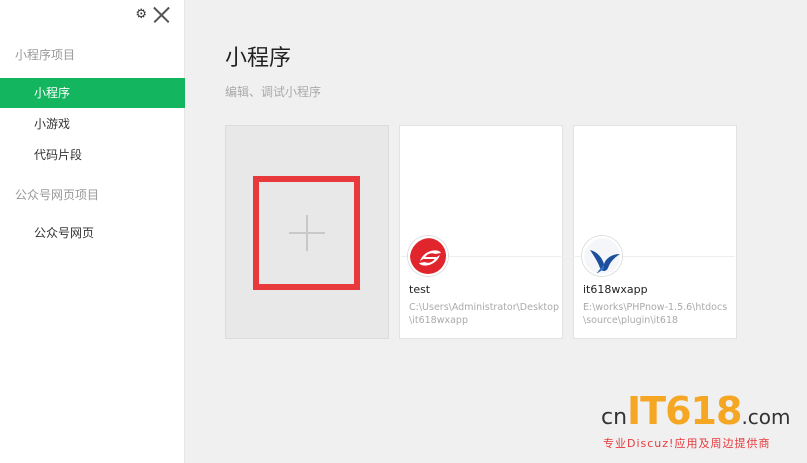 This screenshot has height=463, width=807. Describe the element at coordinates (273, 92) in the screenshot. I see `page-subtitle: 编辑、调试小程序` at that location.